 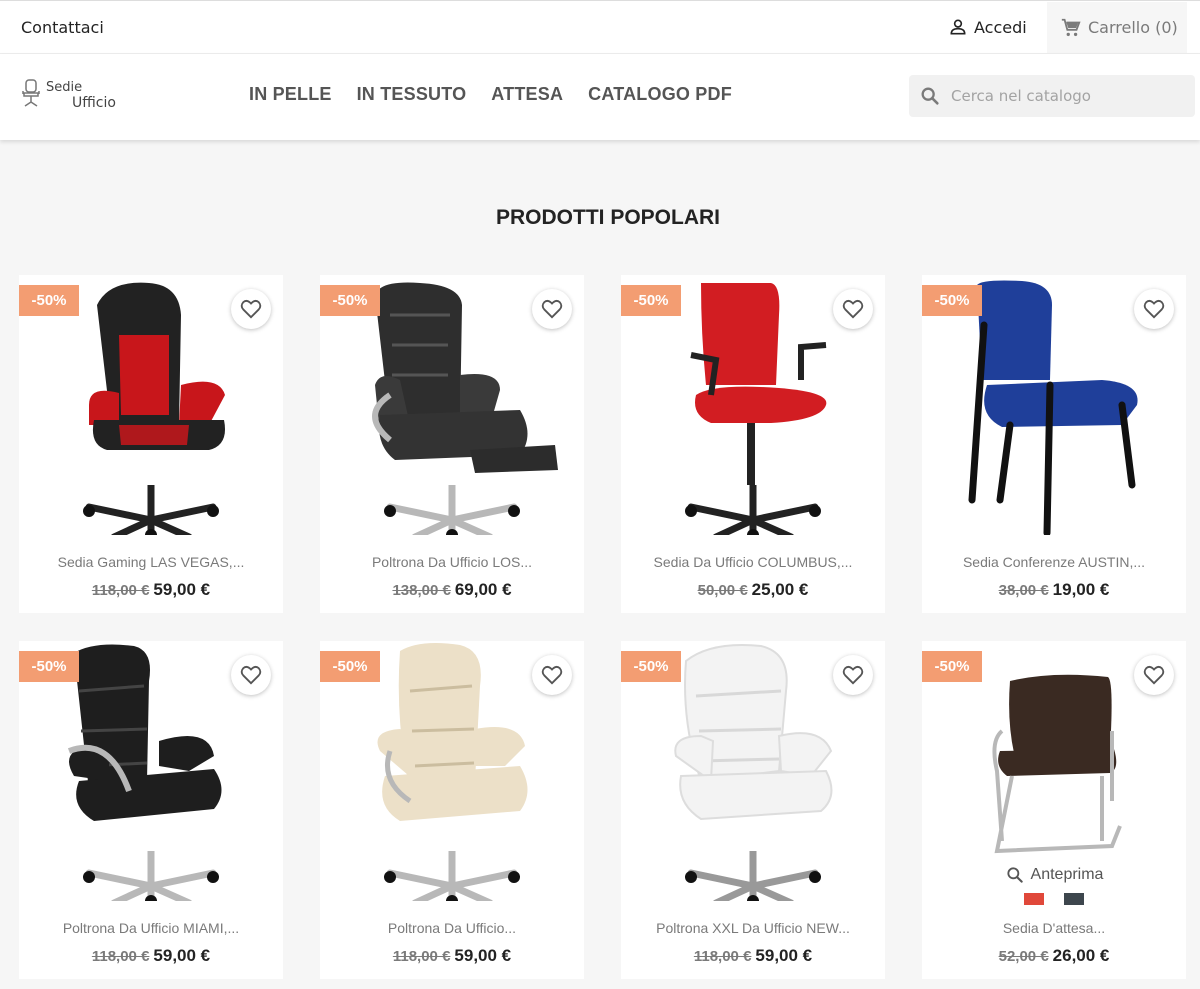 What do you see at coordinates (527, 94) in the screenshot?
I see `nav-attesa: ATTESA` at bounding box center [527, 94].